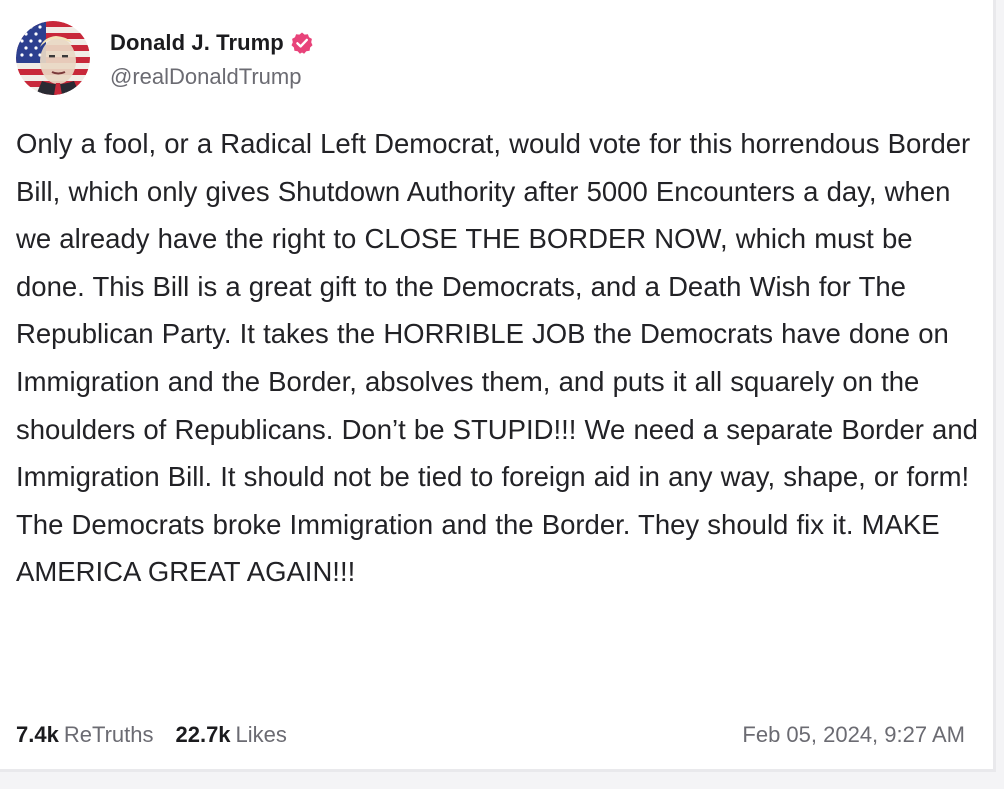 The width and height of the screenshot is (1004, 789). I want to click on likes-stat: 22.7k Likes, so click(230, 735).